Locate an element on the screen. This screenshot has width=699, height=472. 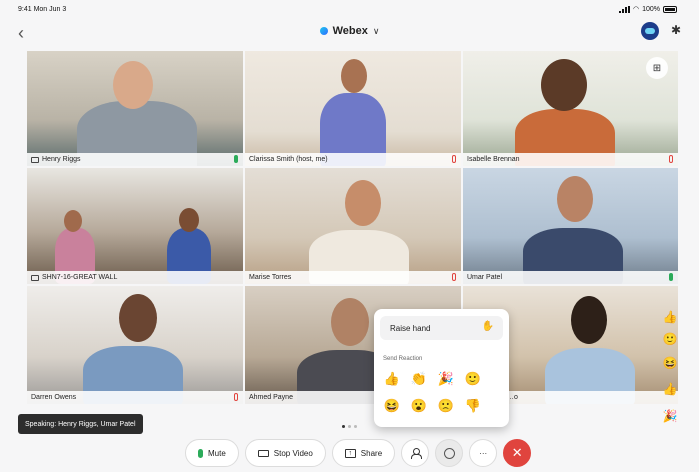
sad-reaction-icon: 🙁 is located at coordinates (446, 406).